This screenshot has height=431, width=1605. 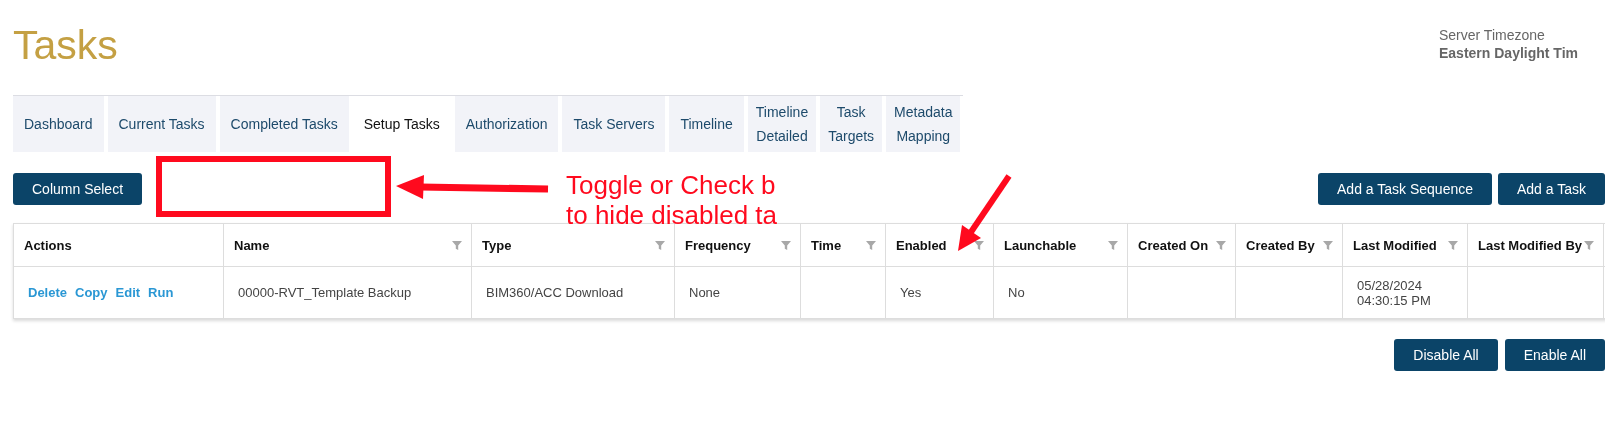 What do you see at coordinates (506, 124) in the screenshot?
I see `tab: Authorization` at bounding box center [506, 124].